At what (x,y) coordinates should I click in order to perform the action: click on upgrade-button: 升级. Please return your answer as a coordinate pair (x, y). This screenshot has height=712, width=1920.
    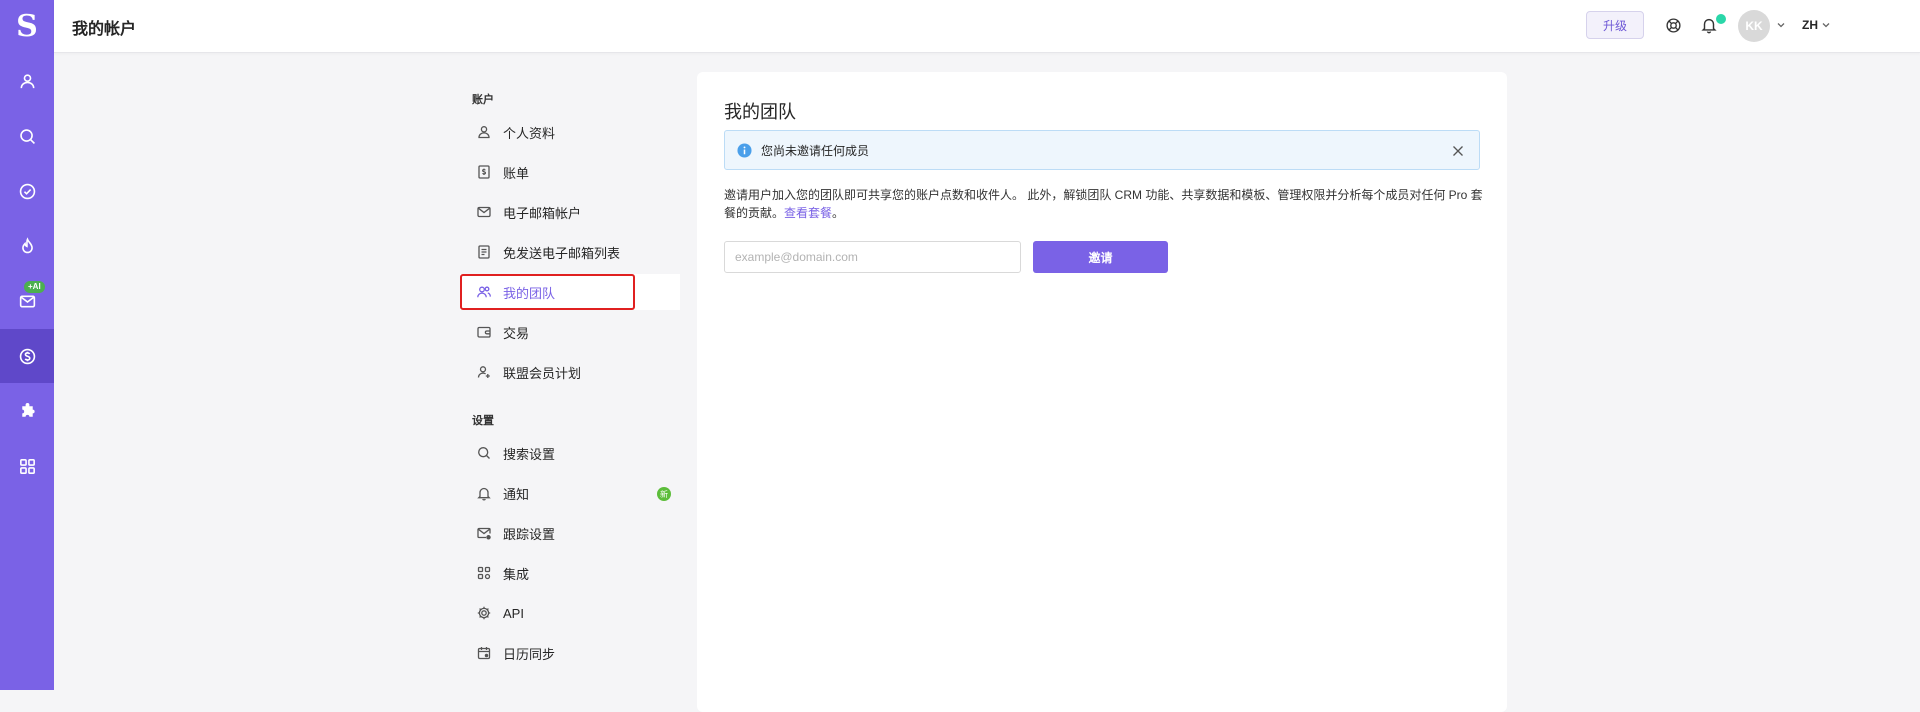
    Looking at the image, I should click on (1615, 25).